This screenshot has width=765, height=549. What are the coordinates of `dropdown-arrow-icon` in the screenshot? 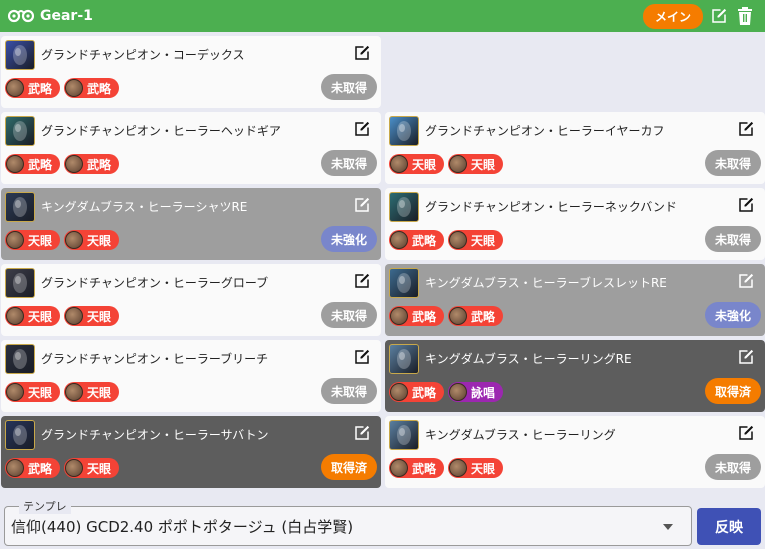 It's located at (668, 527).